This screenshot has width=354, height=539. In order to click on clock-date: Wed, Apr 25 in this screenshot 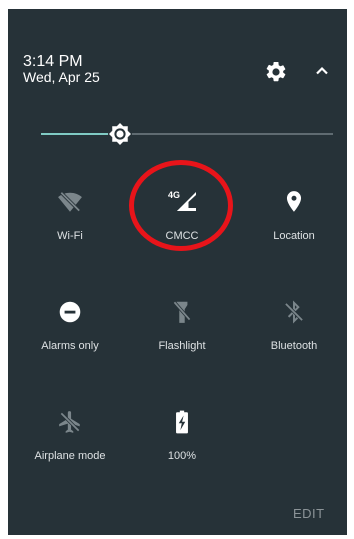, I will do `click(61, 77)`.